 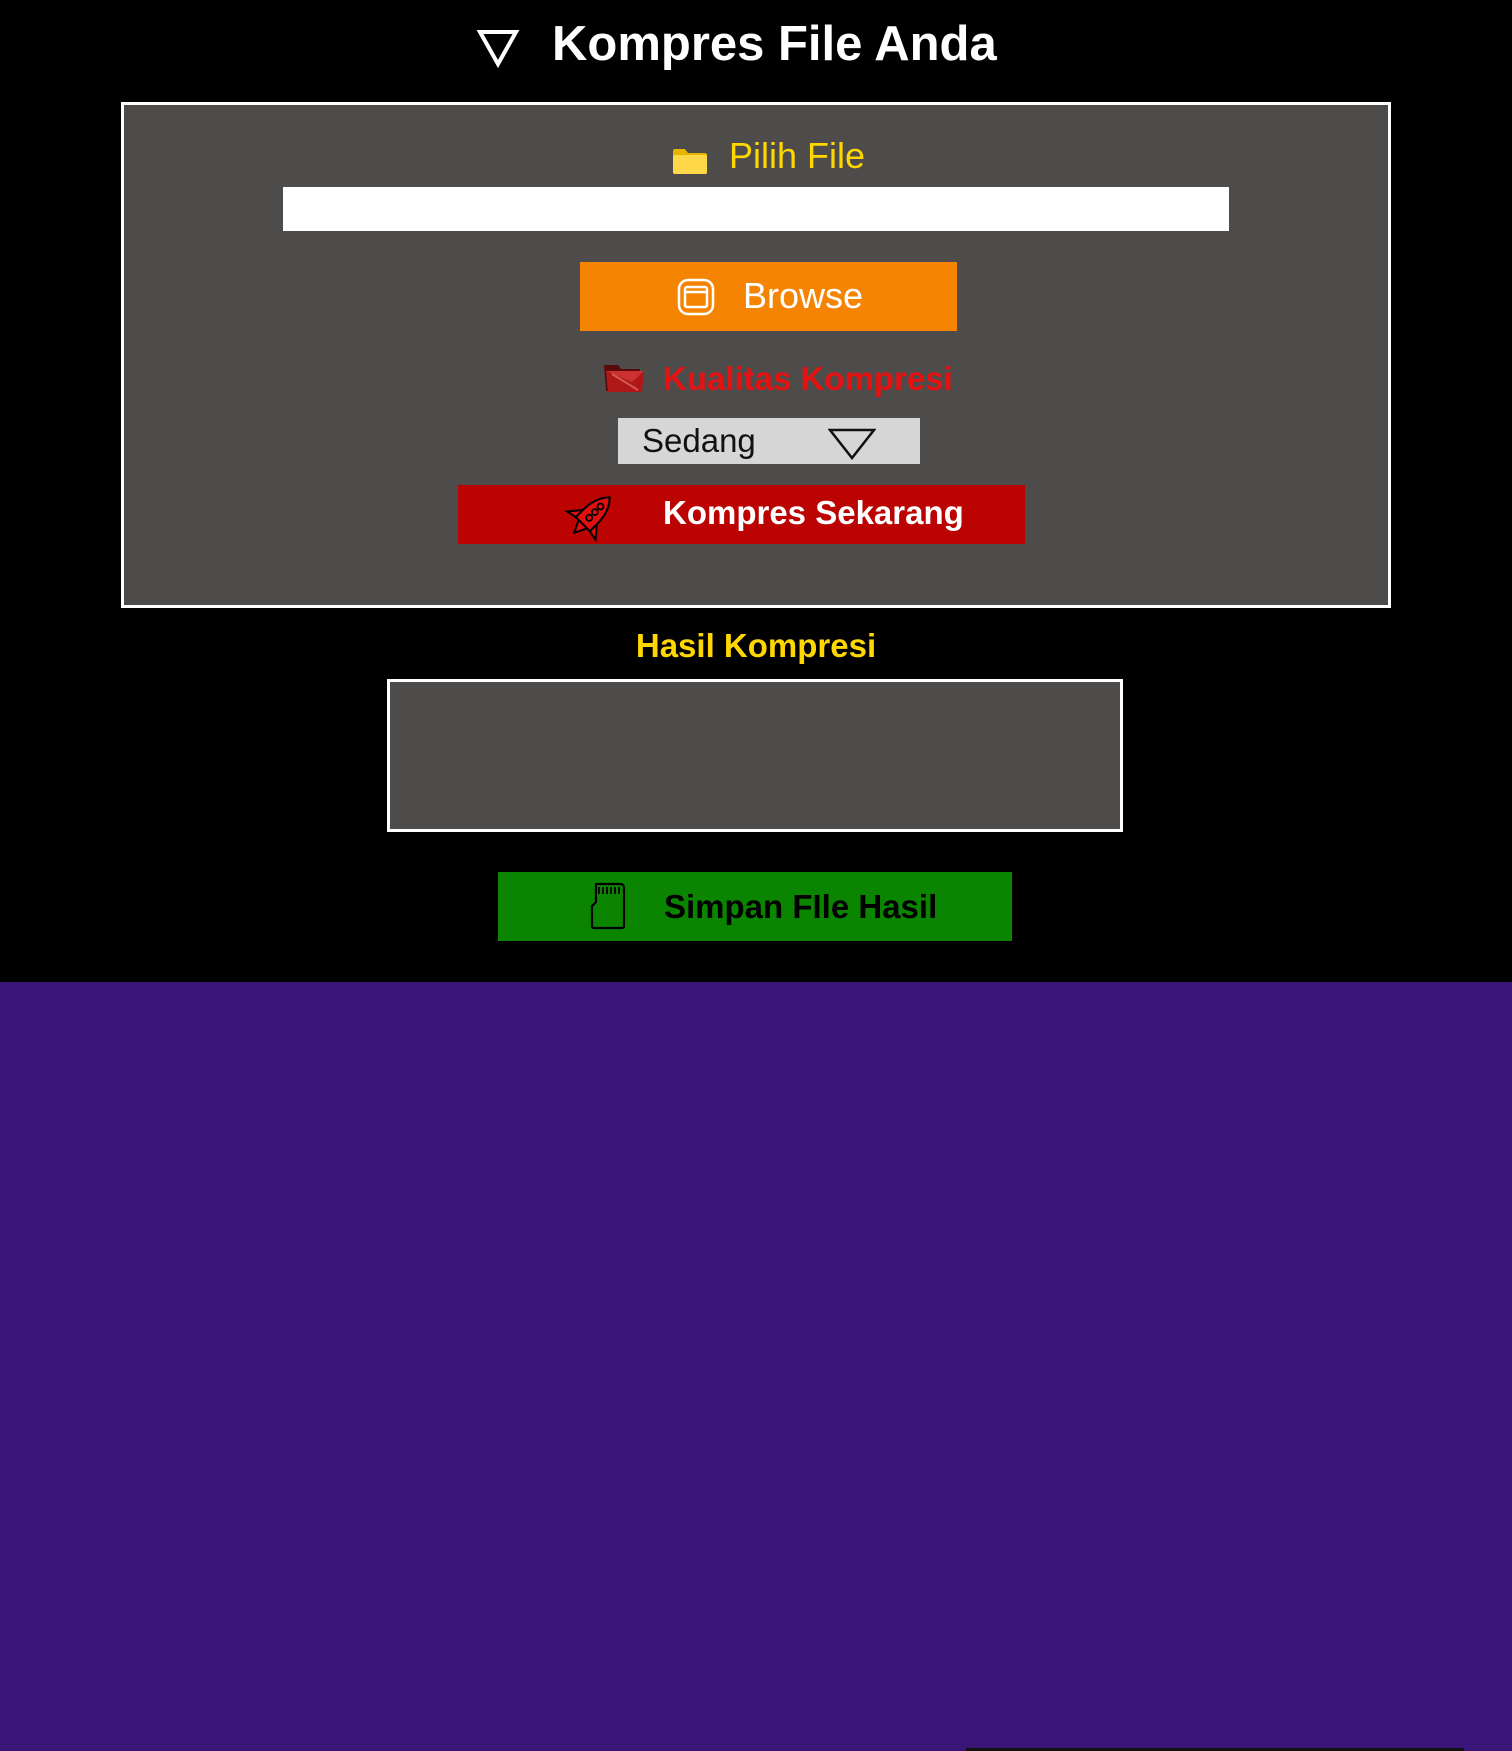 What do you see at coordinates (803, 295) in the screenshot?
I see `browse-button-label: Browse` at bounding box center [803, 295].